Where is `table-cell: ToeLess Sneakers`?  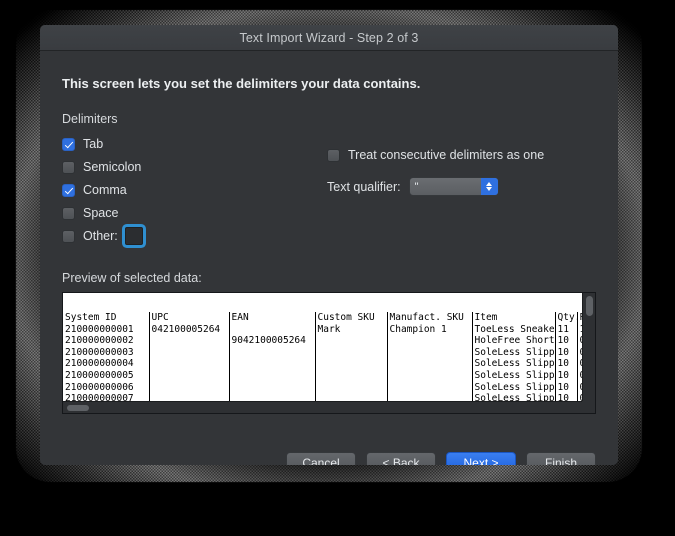 table-cell: ToeLess Sneakers is located at coordinates (513, 329).